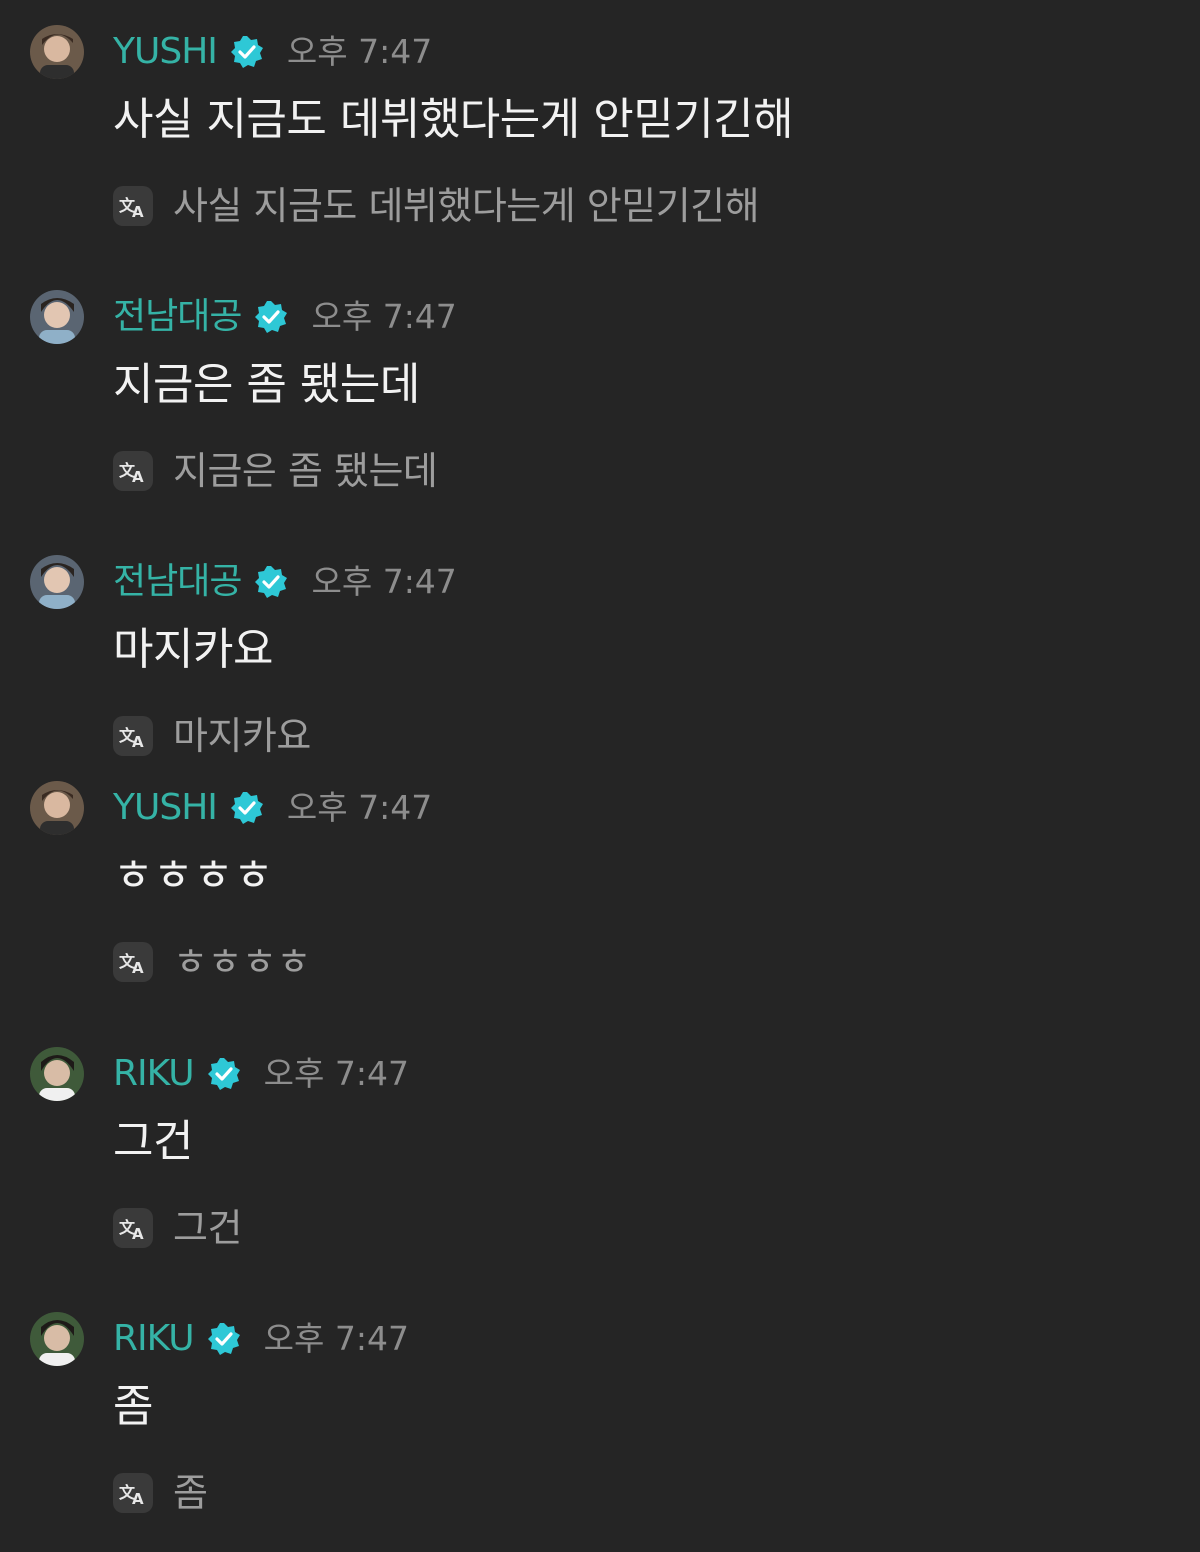 The width and height of the screenshot is (1200, 1552). What do you see at coordinates (266, 384) in the screenshot?
I see `message-text: 지금은 좀 됐는데` at bounding box center [266, 384].